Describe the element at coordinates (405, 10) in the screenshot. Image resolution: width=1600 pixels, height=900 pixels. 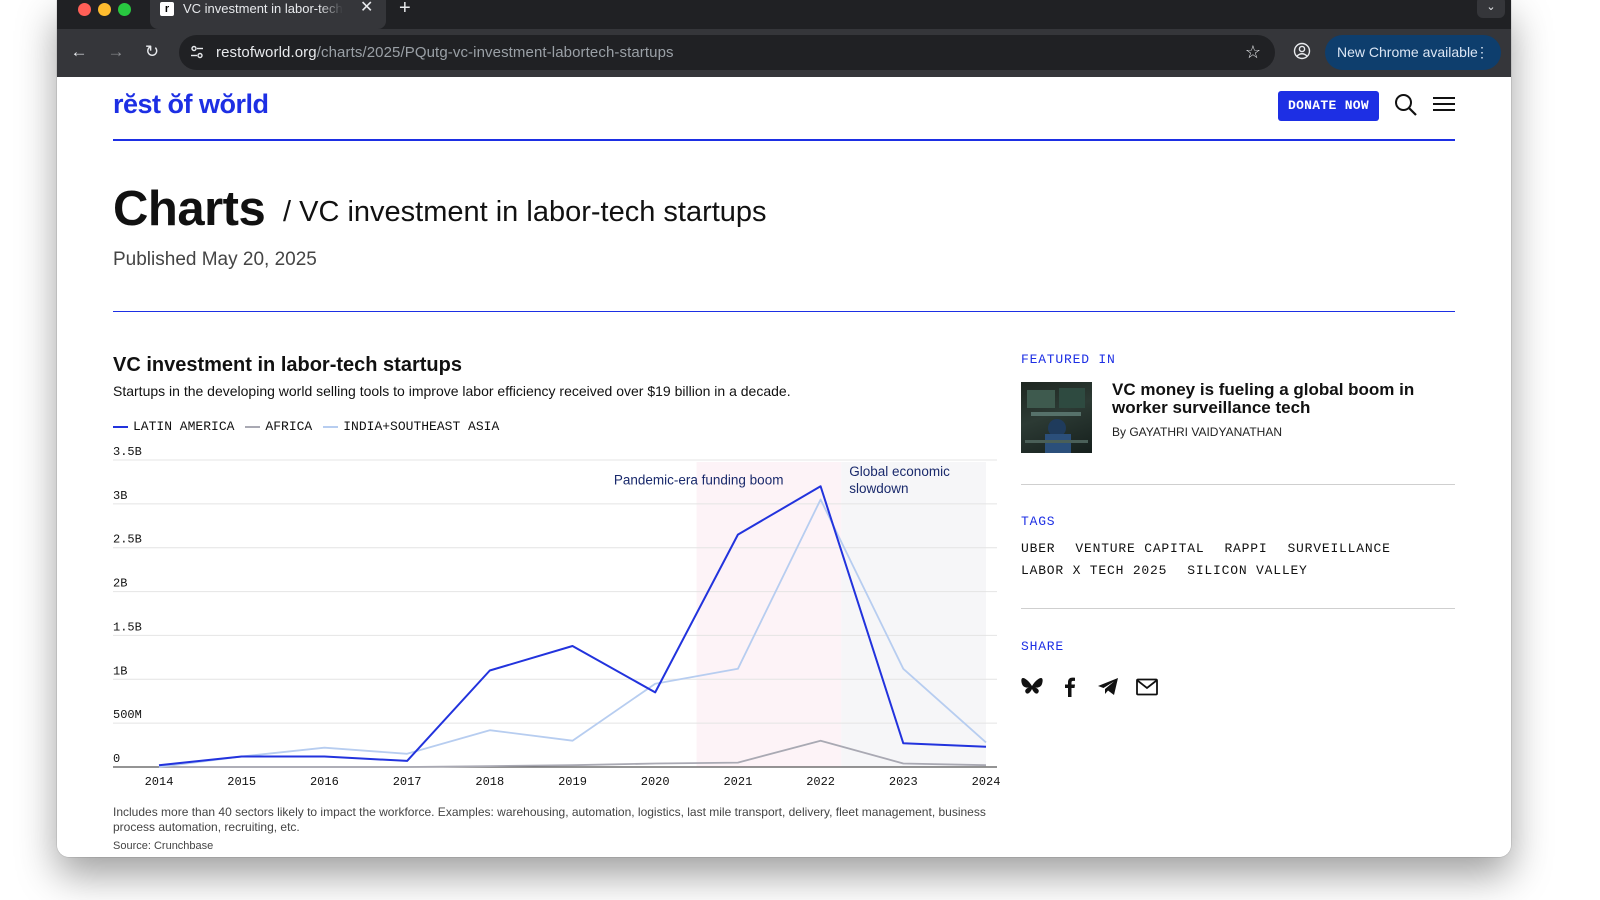
I see `new-tab-icon: +` at that location.